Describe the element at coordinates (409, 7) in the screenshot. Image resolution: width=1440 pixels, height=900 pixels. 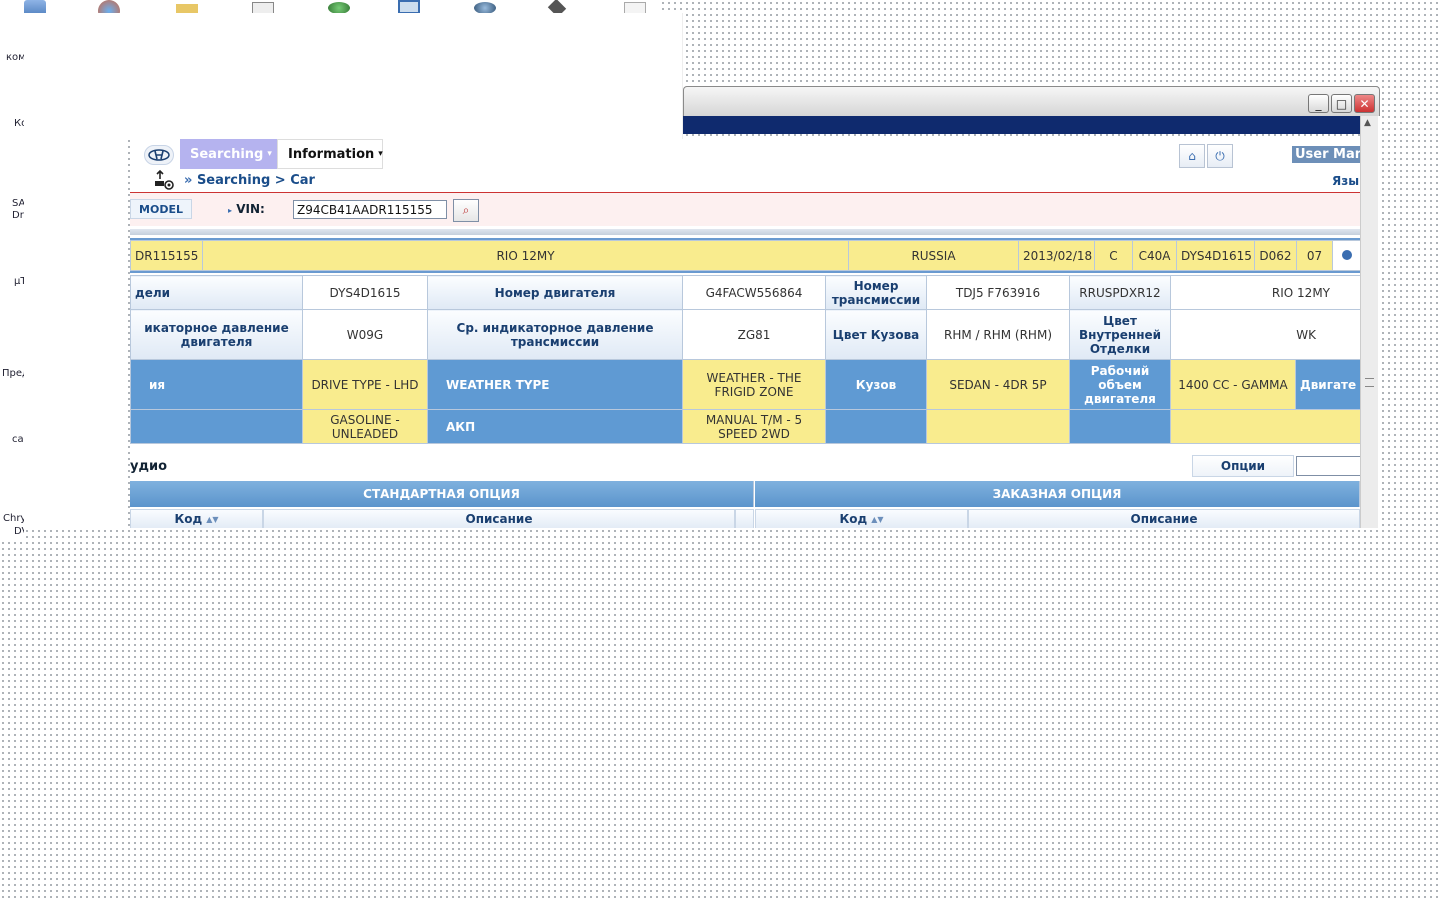
I see `device-icon` at that location.